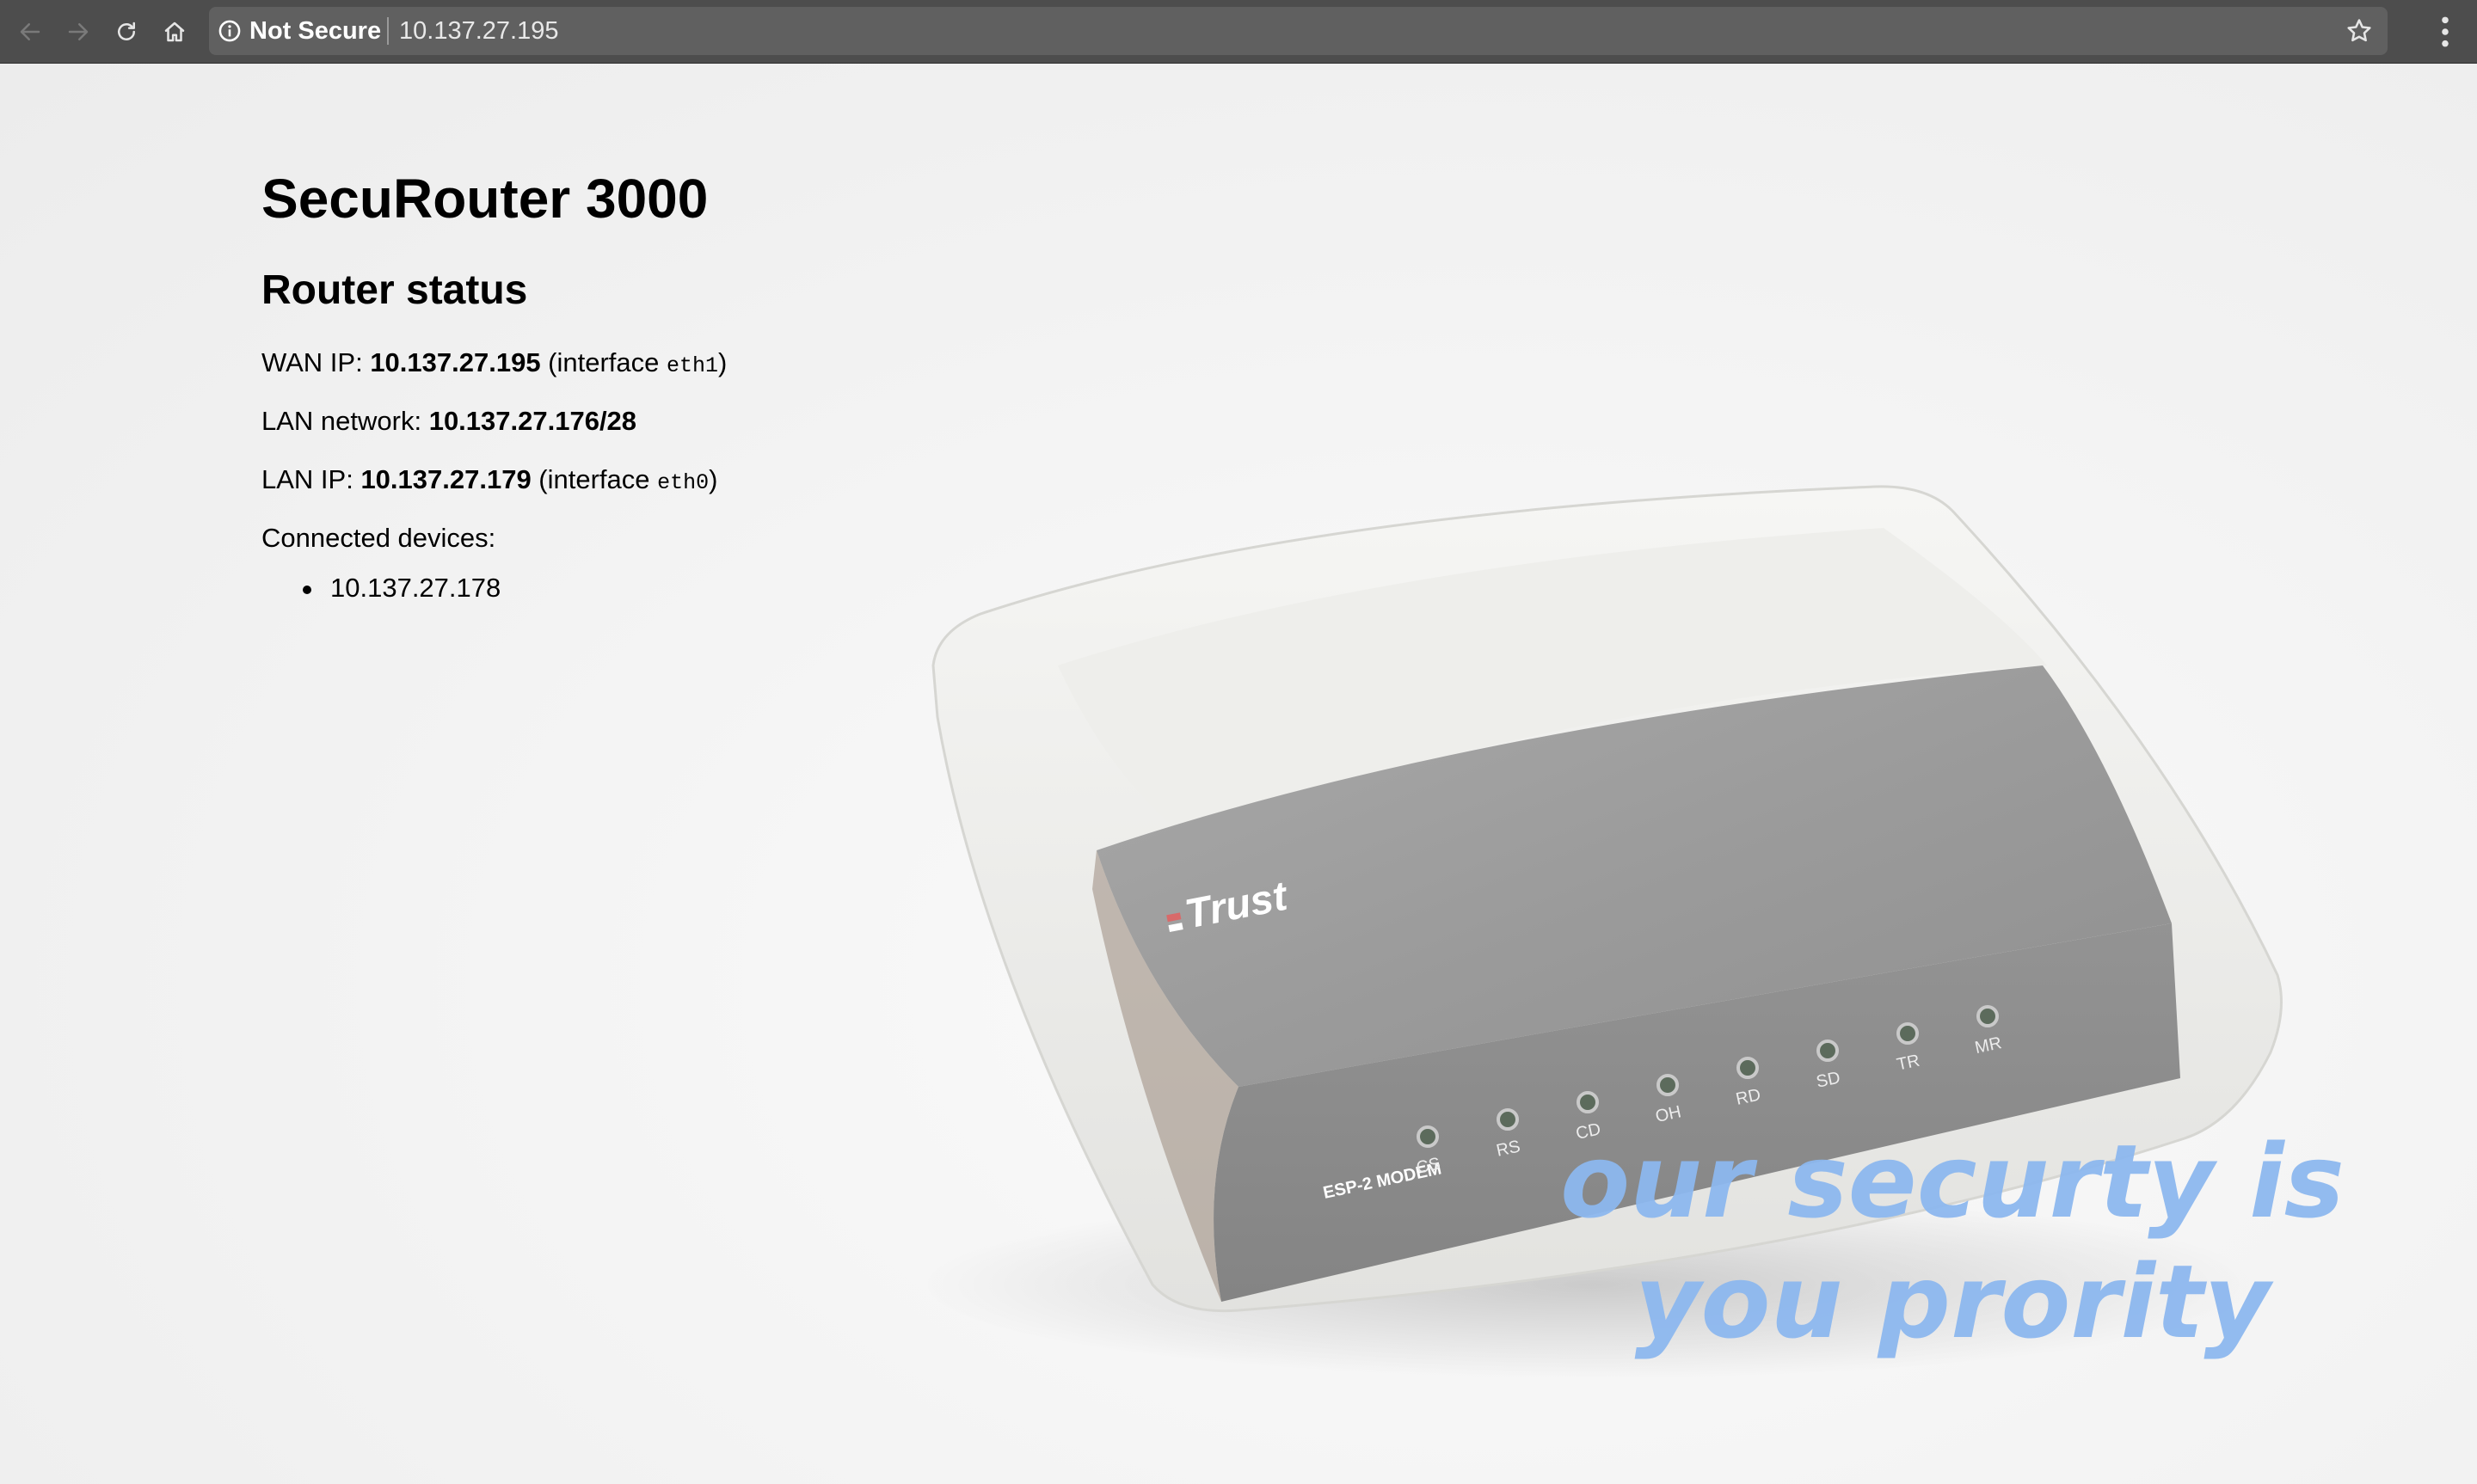 This screenshot has width=2477, height=1484. I want to click on wan-ip-label: WAN IP:, so click(316, 362).